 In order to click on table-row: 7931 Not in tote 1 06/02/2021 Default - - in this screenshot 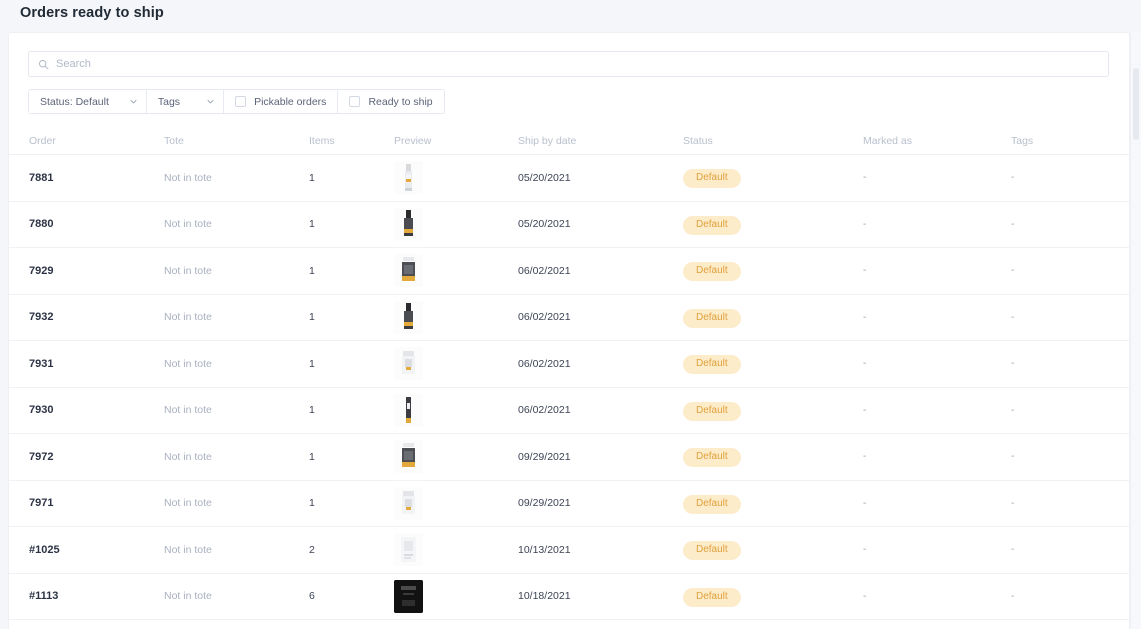, I will do `click(569, 364)`.